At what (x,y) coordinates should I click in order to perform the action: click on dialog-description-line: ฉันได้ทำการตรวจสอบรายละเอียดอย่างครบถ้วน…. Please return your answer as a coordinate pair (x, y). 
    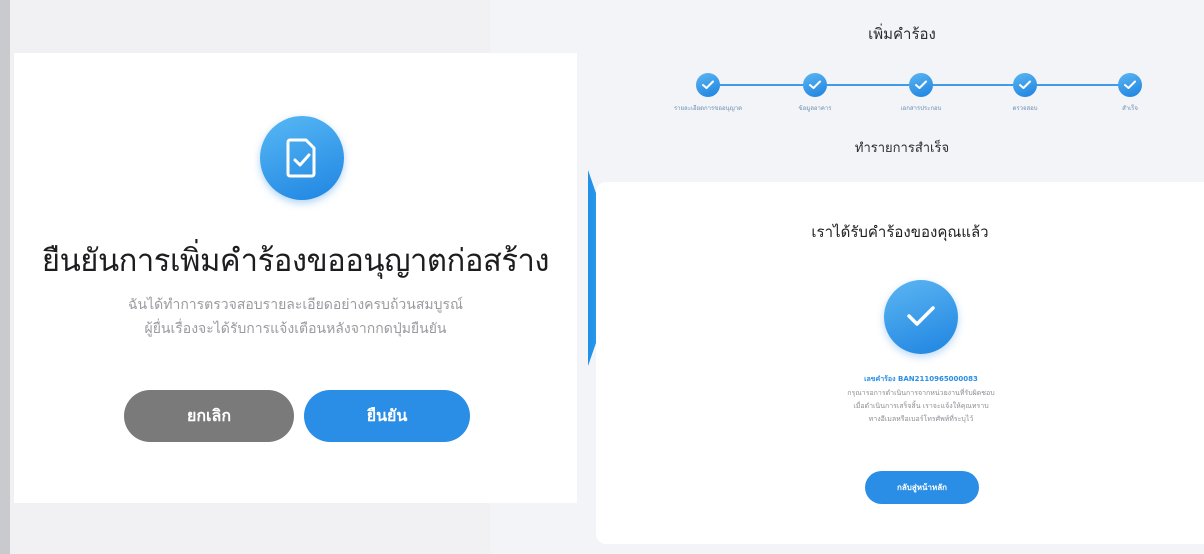
    Looking at the image, I should click on (295, 305).